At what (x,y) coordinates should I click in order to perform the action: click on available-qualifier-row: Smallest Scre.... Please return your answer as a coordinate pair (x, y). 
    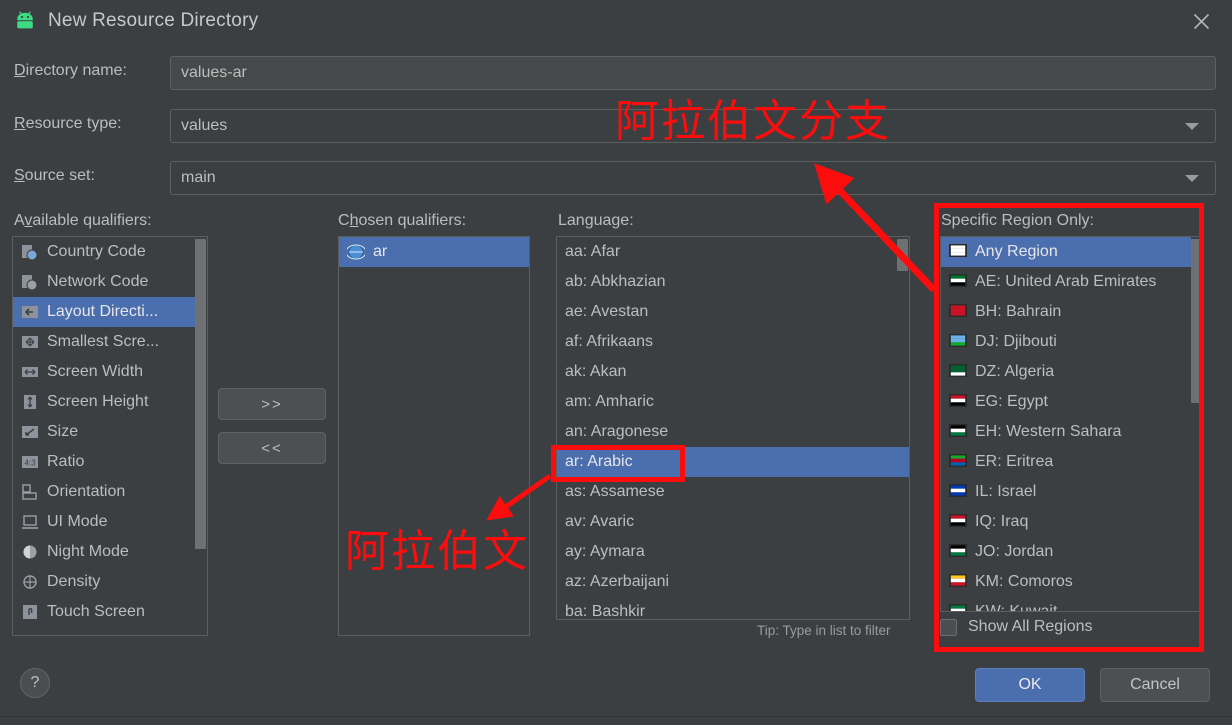
    Looking at the image, I should click on (104, 342).